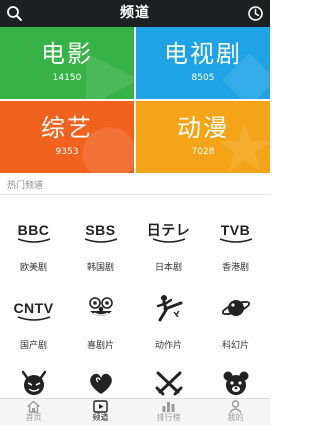 Image resolution: width=320 pixels, height=446 pixels. I want to click on tile-count: 8505, so click(203, 78).